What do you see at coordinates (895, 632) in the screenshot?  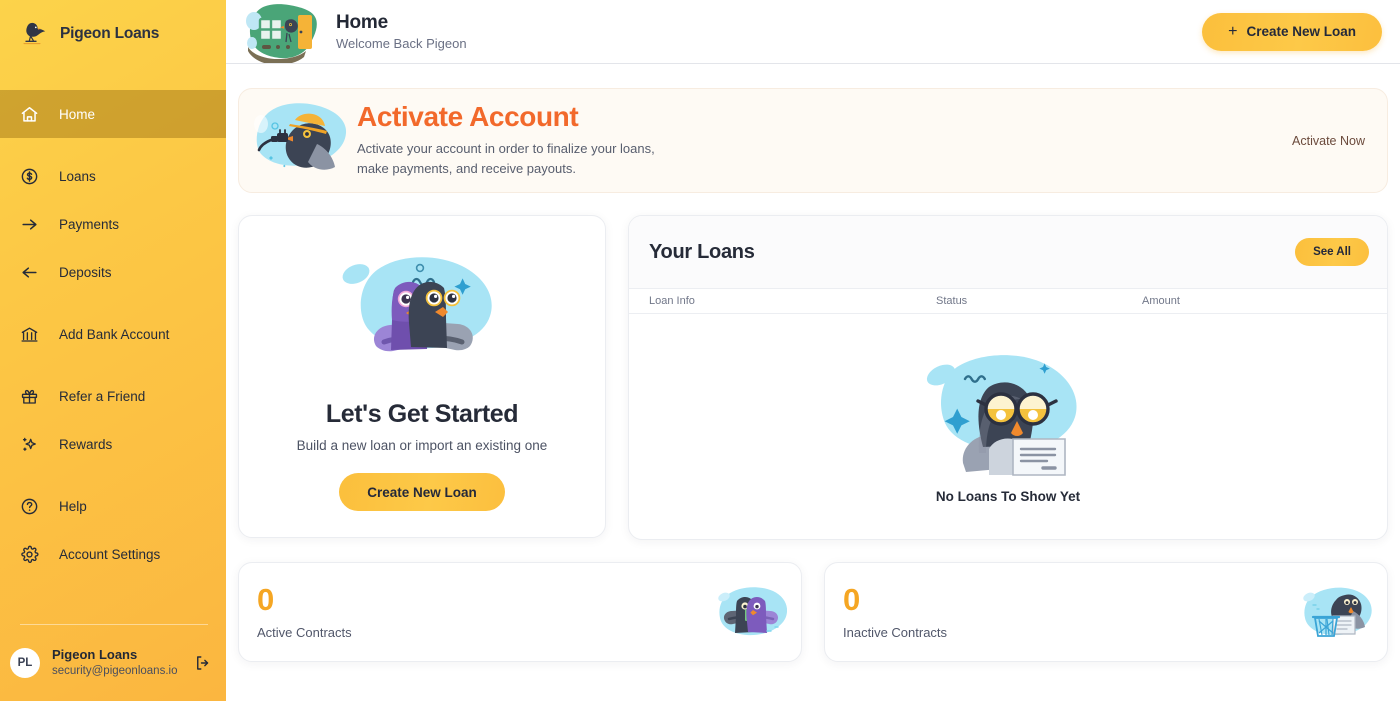 I see `inactive-contracts-label: Inactive Contracts` at bounding box center [895, 632].